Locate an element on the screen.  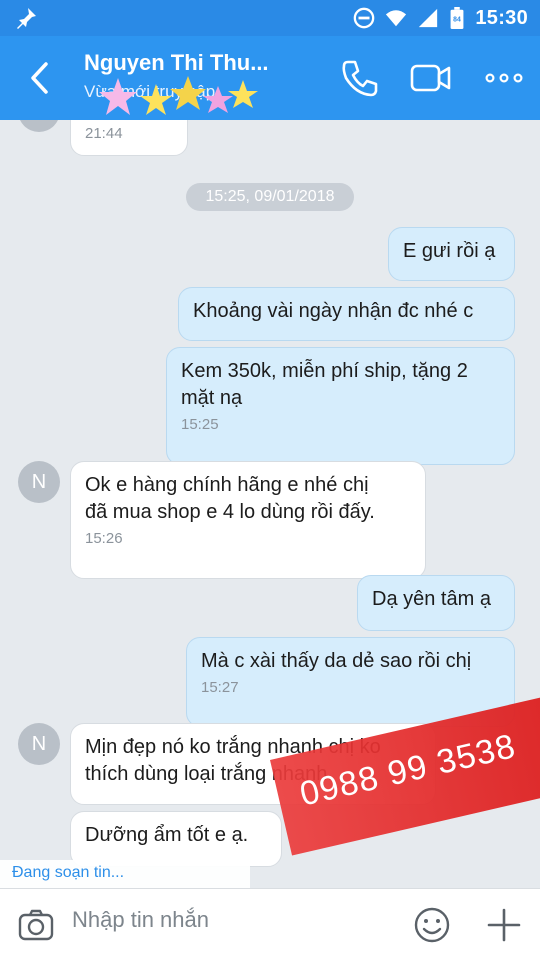
message-time: 15:26 is located at coordinates (104, 538).